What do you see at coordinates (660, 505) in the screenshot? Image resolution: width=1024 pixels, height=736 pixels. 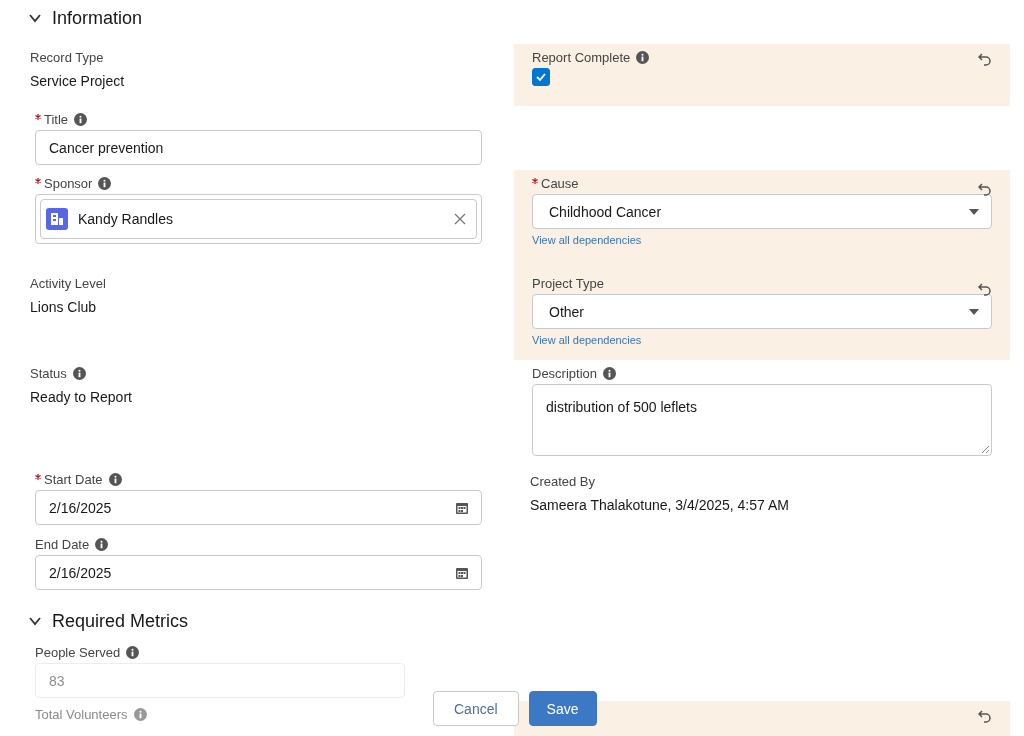 I see `field-value: Sameera Thalakotune, 3/4/2025, 4:57 AM` at bounding box center [660, 505].